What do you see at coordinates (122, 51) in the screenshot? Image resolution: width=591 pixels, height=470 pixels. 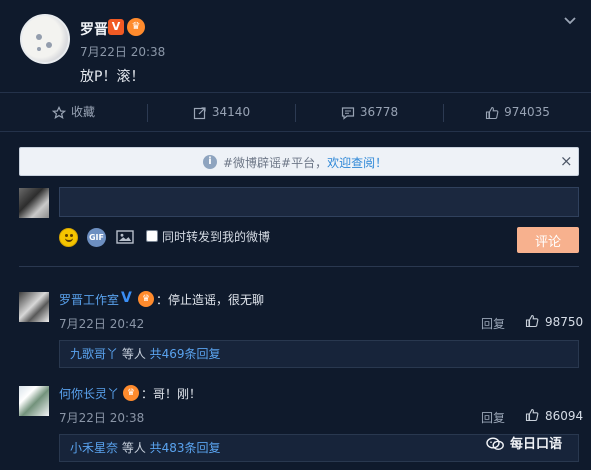 I see `post-time: 7月22日 20:38` at bounding box center [122, 51].